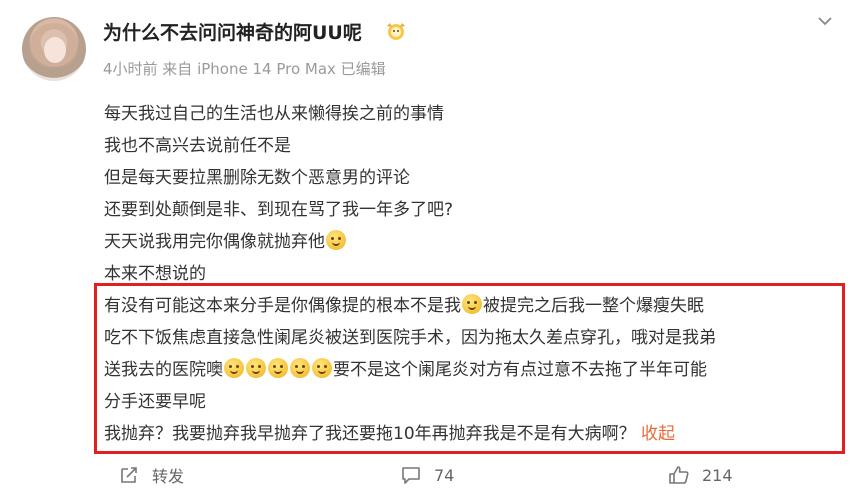 The height and width of the screenshot is (502, 856). I want to click on post-line: 还要到处颠倒是非、到现在骂了我一年多了吧?, so click(279, 210).